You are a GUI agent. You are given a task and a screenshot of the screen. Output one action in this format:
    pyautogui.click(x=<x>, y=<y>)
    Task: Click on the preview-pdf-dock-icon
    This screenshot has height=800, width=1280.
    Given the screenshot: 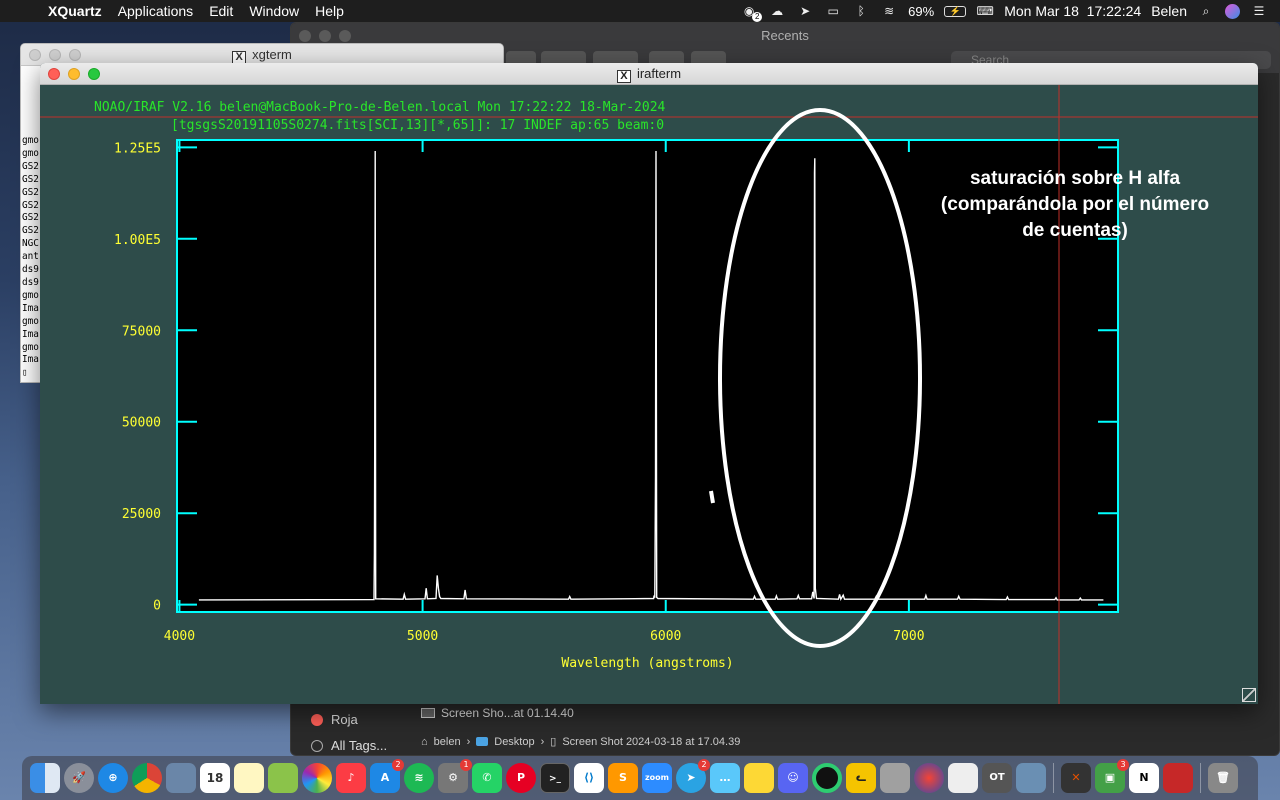 What is the action you would take?
    pyautogui.click(x=1178, y=778)
    